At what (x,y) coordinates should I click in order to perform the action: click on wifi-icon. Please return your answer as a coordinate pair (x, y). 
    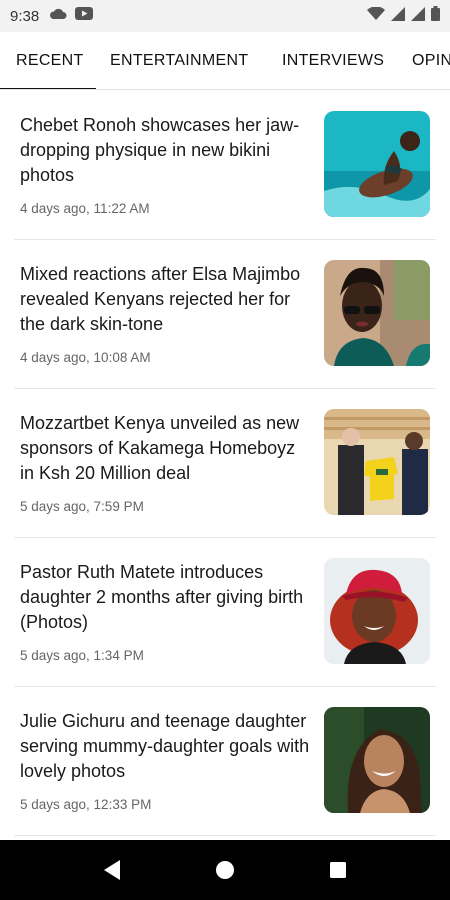
    Looking at the image, I should click on (376, 15).